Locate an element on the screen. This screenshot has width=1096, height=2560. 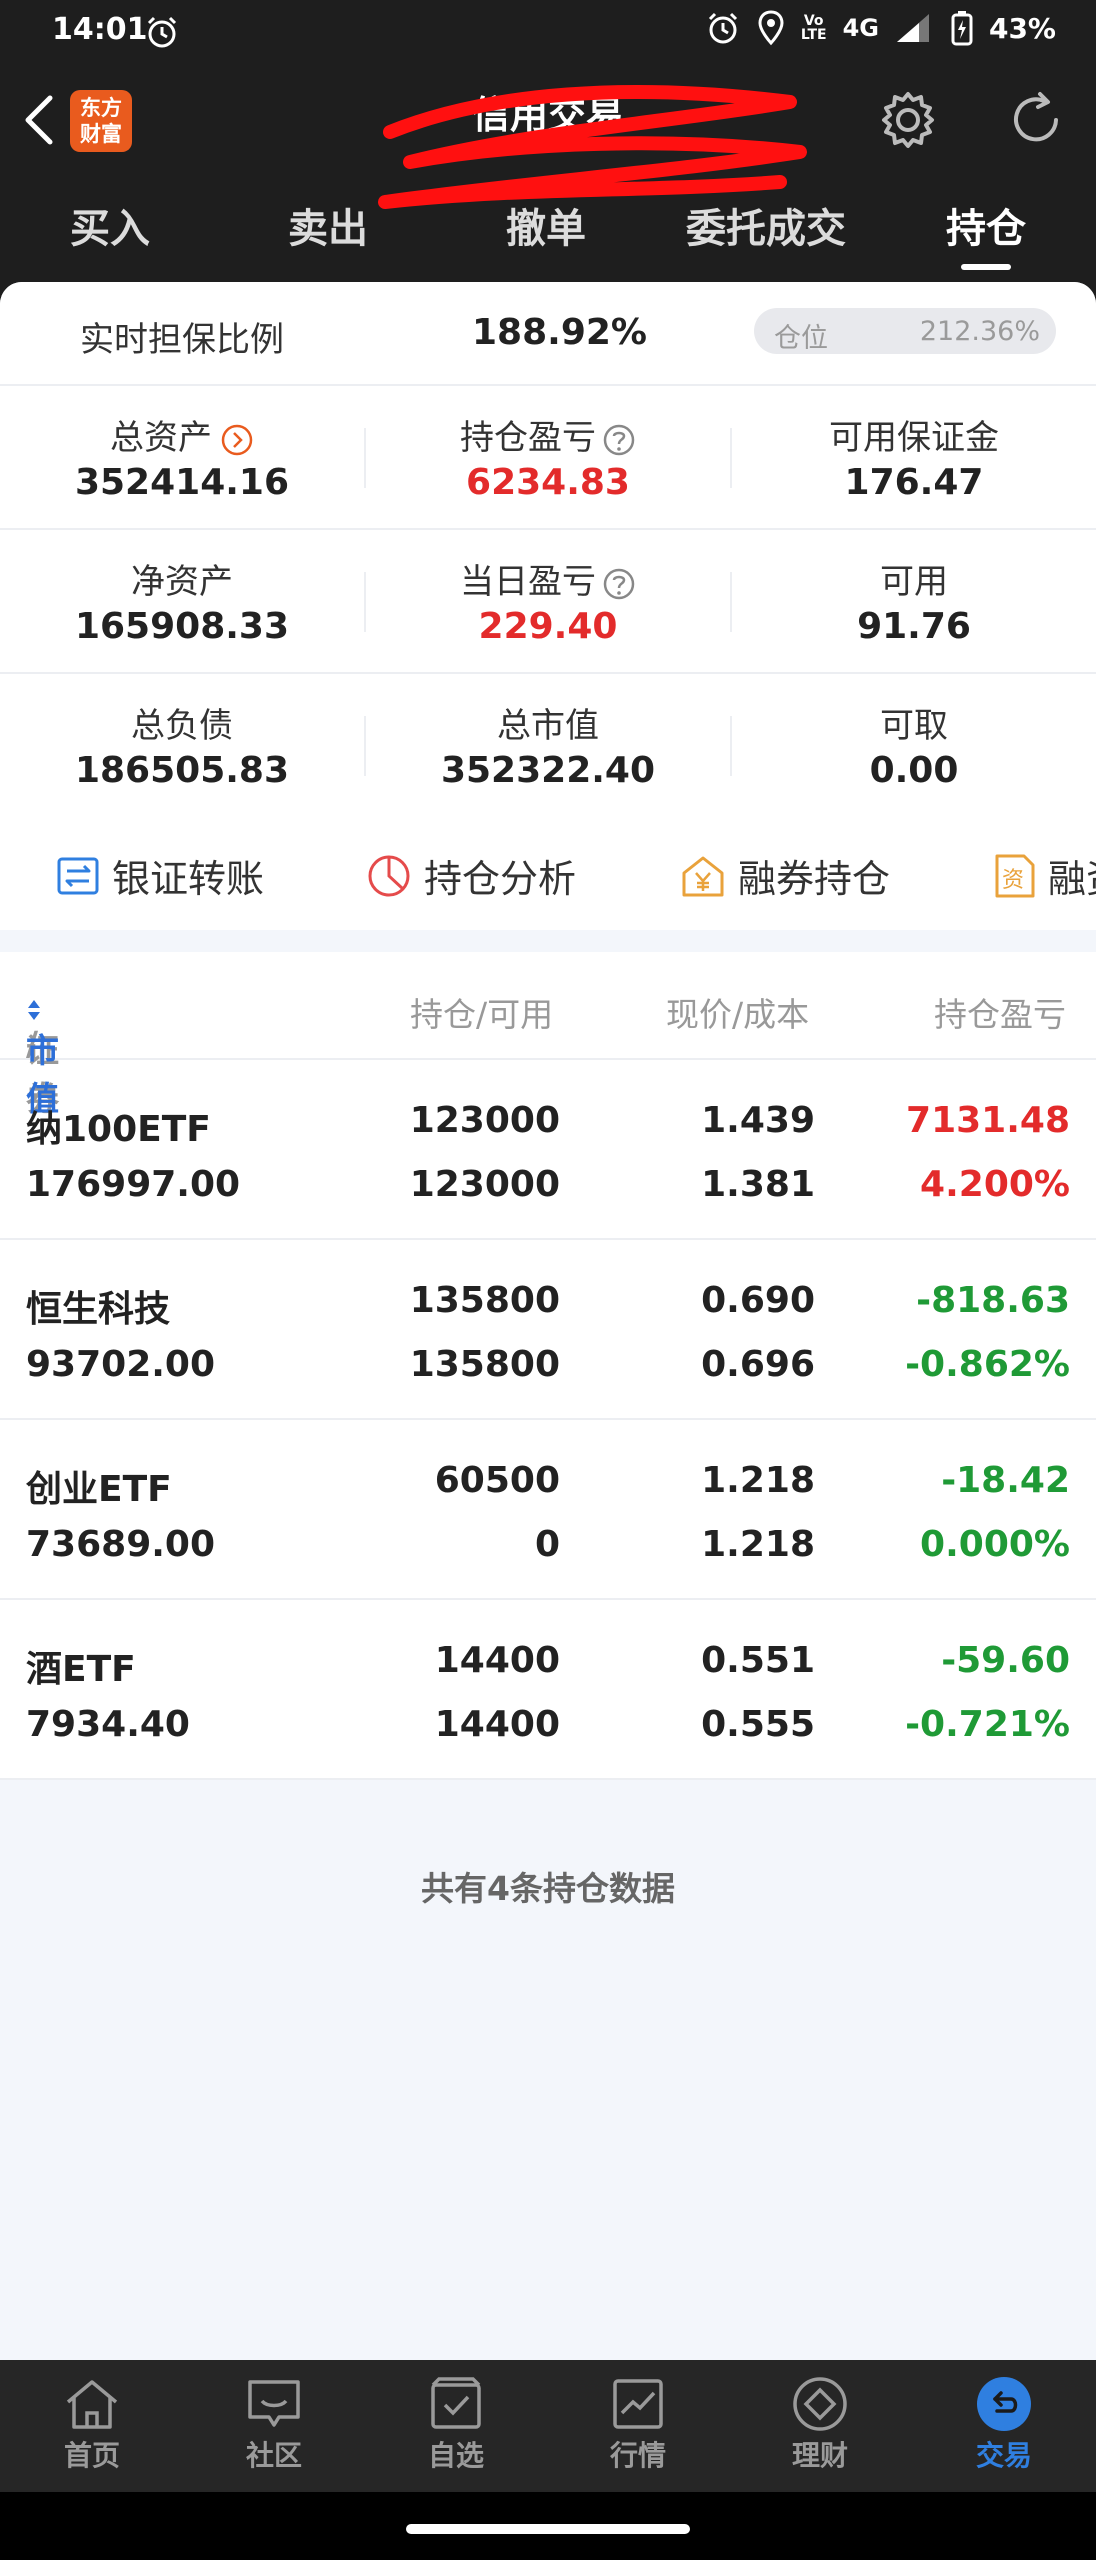
status-bar: 14:01 Vo LTE 4G 43% is located at coordinates (548, 31).